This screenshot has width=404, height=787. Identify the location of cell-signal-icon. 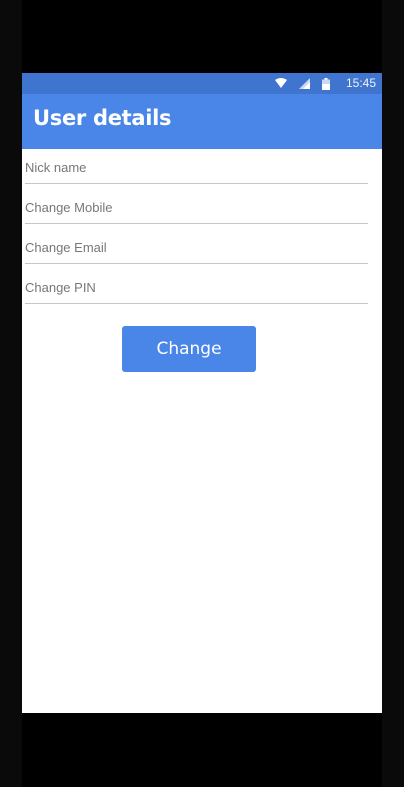
(304, 83).